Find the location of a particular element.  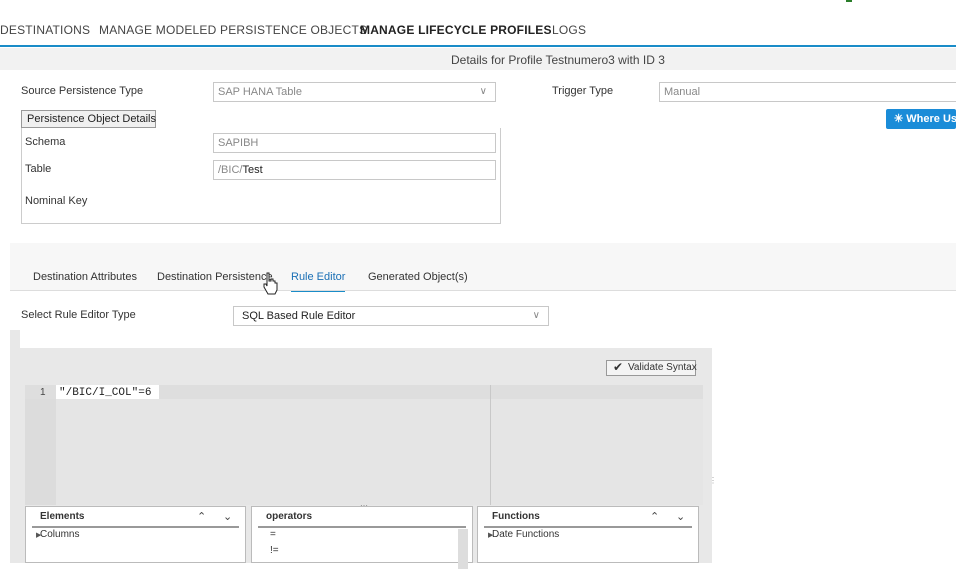

operator-item: != is located at coordinates (274, 550).